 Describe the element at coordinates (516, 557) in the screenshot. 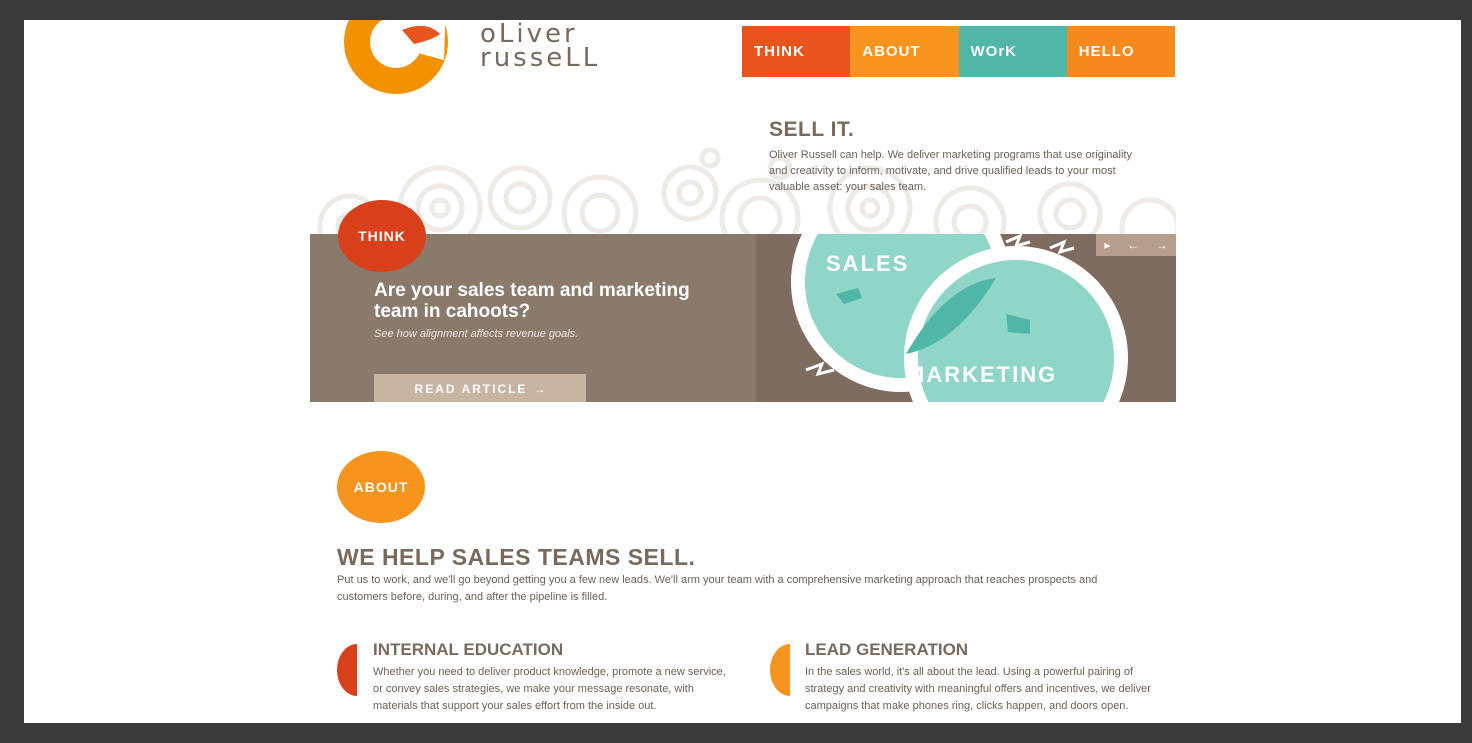

I see `about-heading: WE HELP SALES TEAMS SELL.` at that location.